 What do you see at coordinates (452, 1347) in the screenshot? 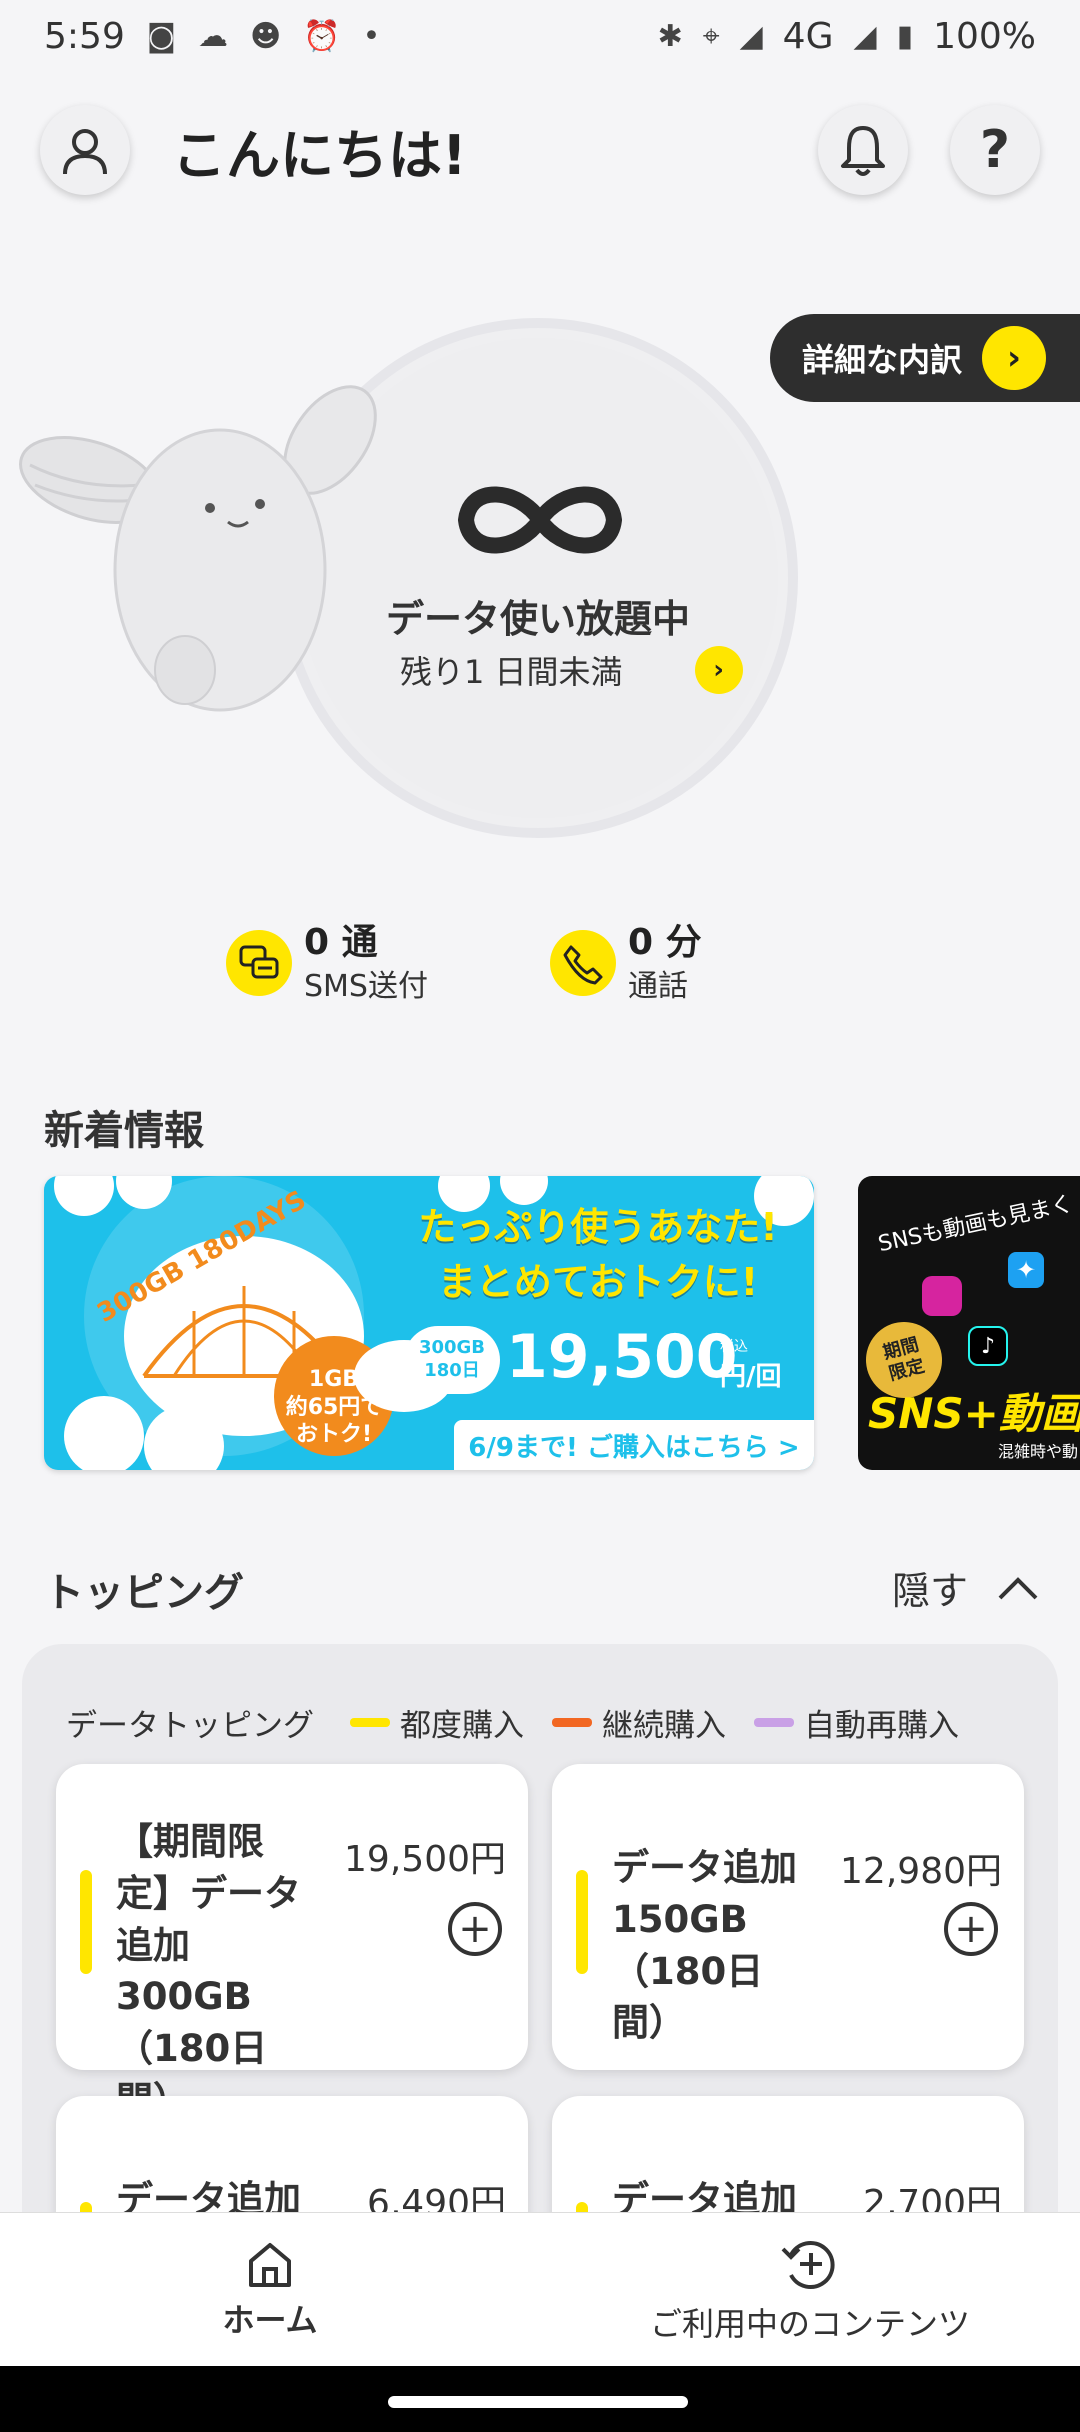
I see `plan-size: 300GB` at bounding box center [452, 1347].